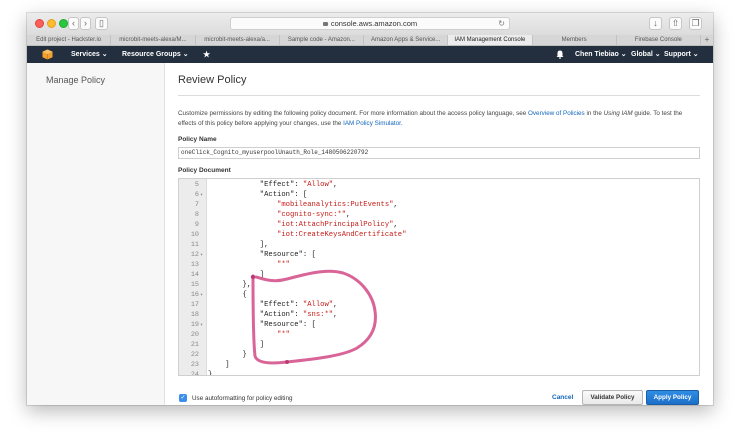 Image resolution: width=740 pixels, height=444 pixels. Describe the element at coordinates (197, 139) in the screenshot. I see `policy-name-label: Policy Name` at that location.